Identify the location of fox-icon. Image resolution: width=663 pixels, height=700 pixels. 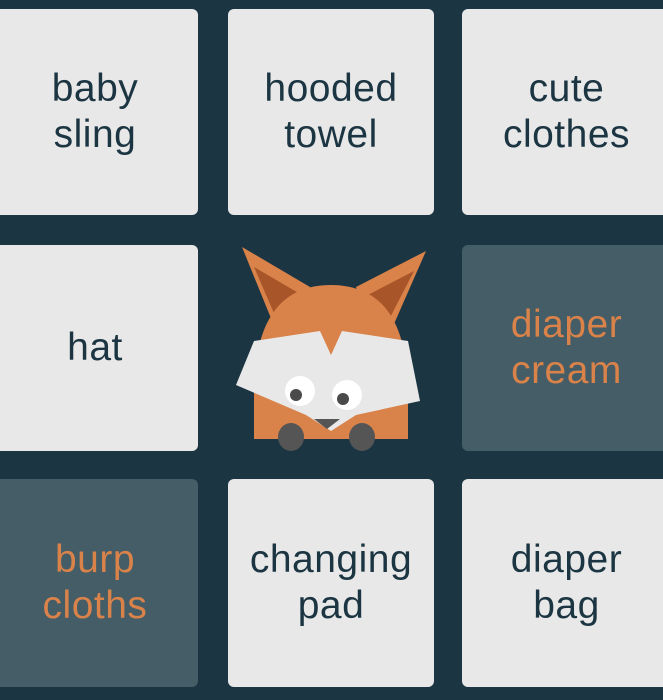
(331, 349).